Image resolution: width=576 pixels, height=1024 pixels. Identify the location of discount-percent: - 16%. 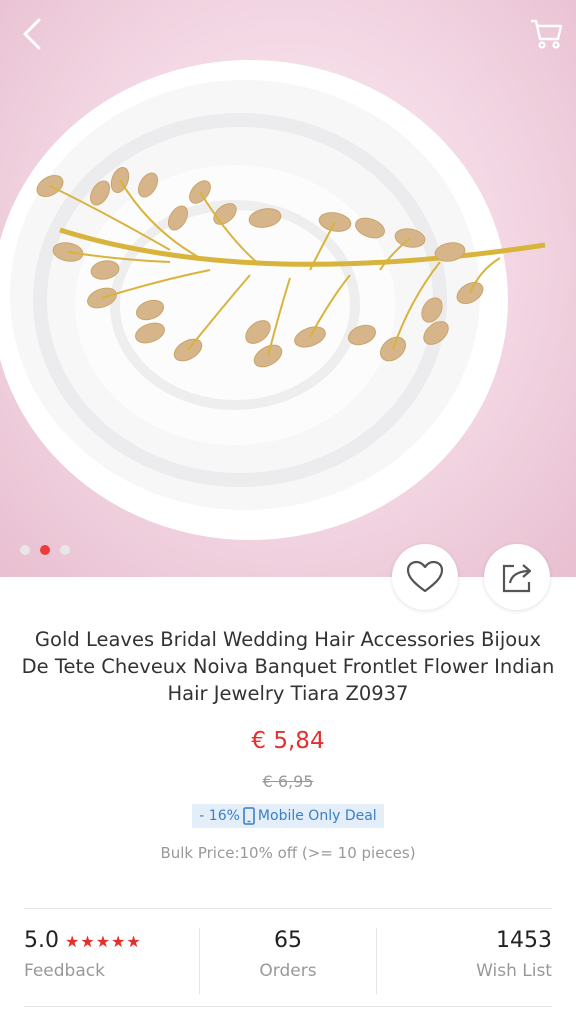
(219, 816).